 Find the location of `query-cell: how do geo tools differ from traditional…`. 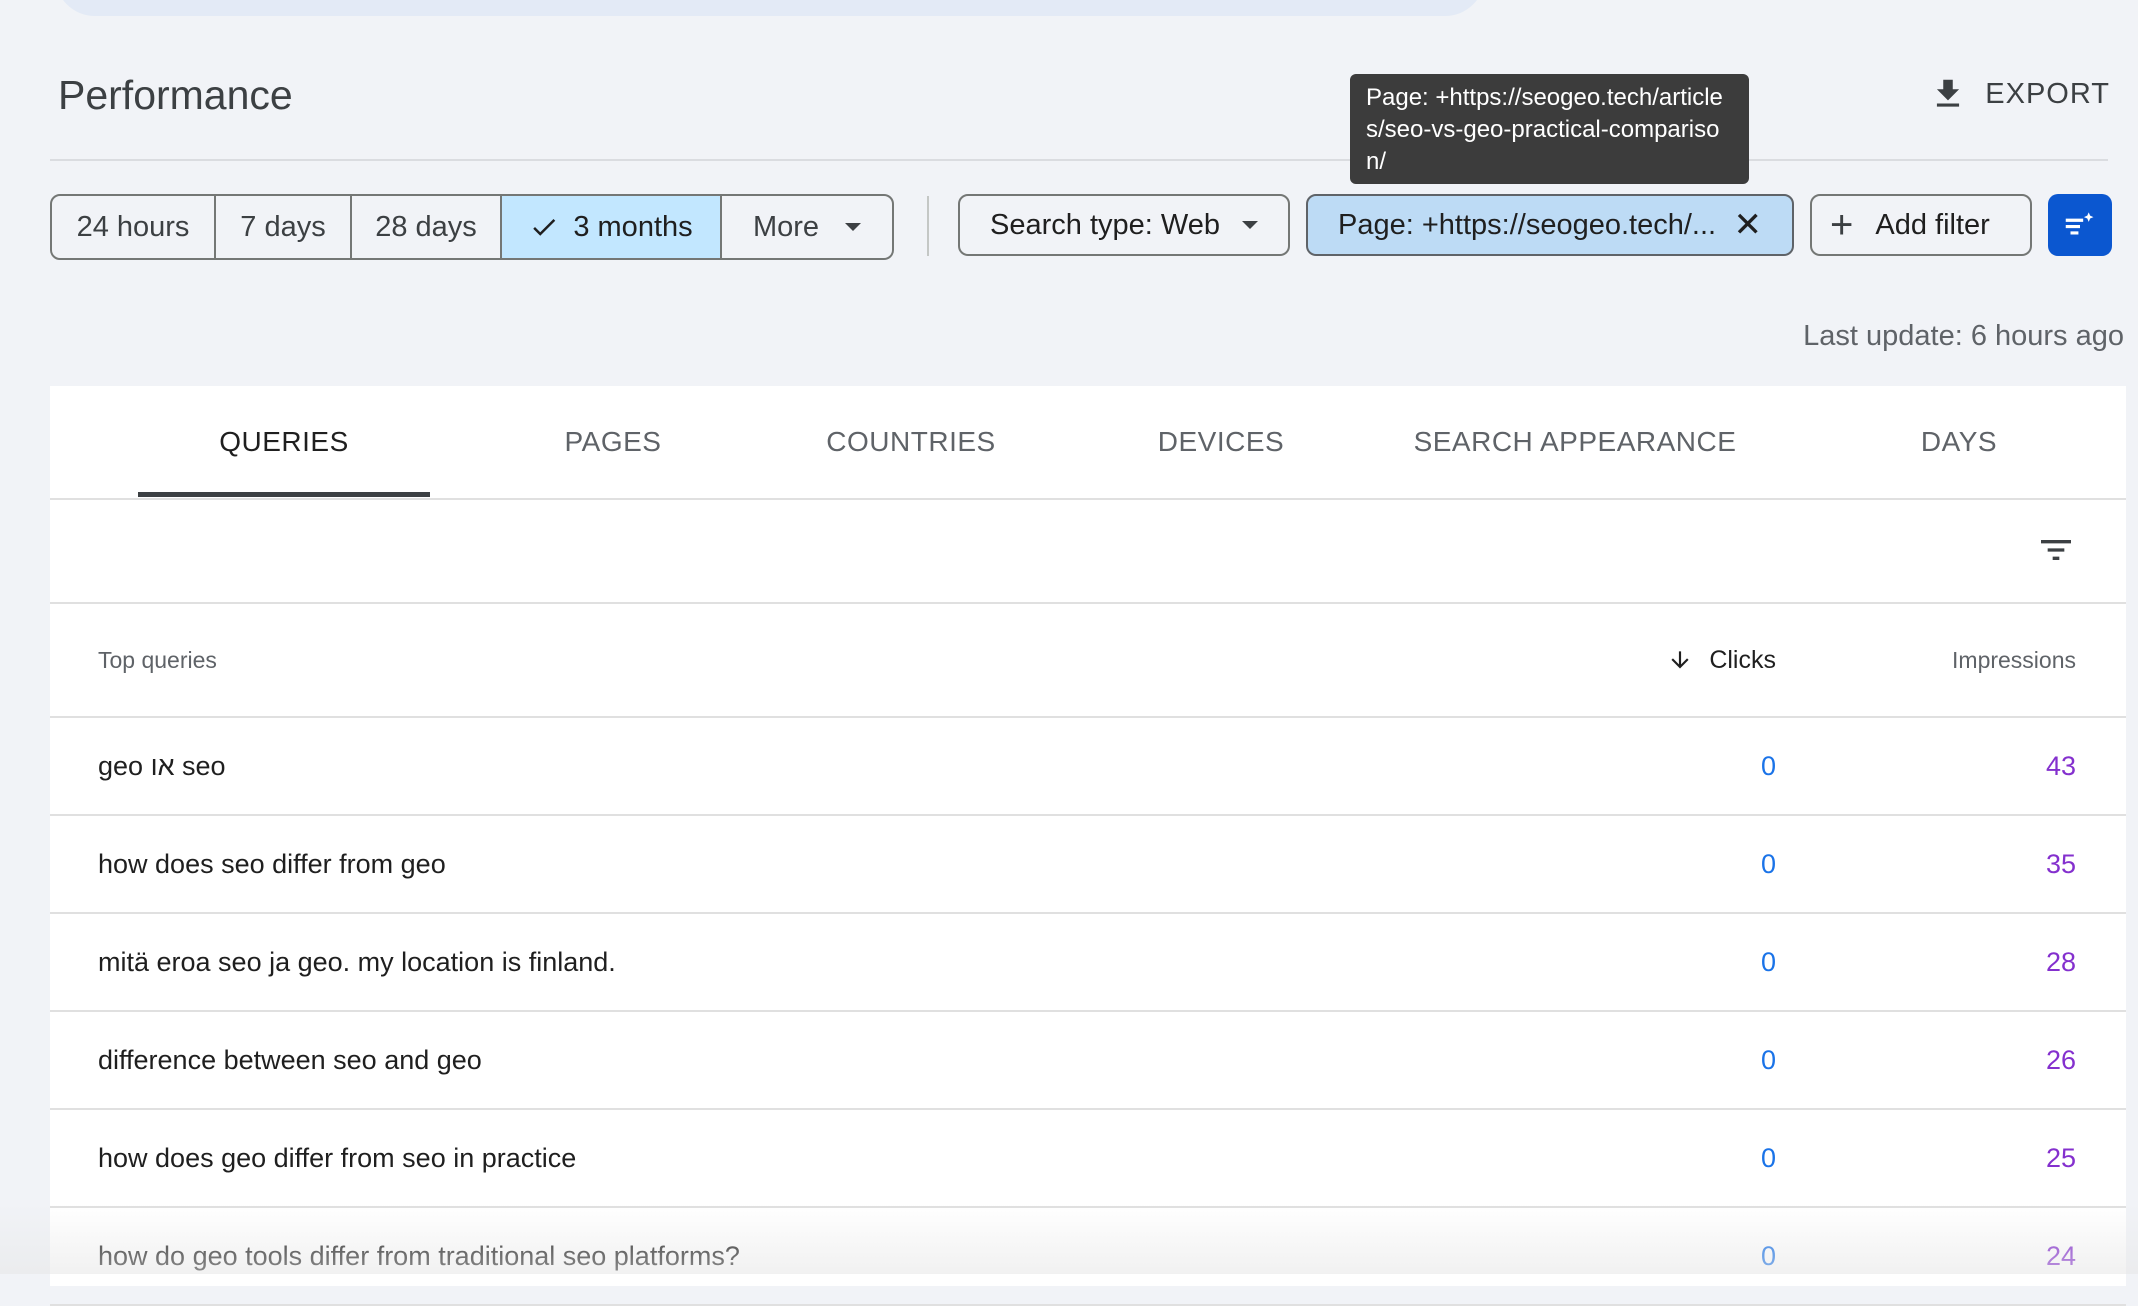

query-cell: how do geo tools differ from traditional… is located at coordinates (419, 1255).